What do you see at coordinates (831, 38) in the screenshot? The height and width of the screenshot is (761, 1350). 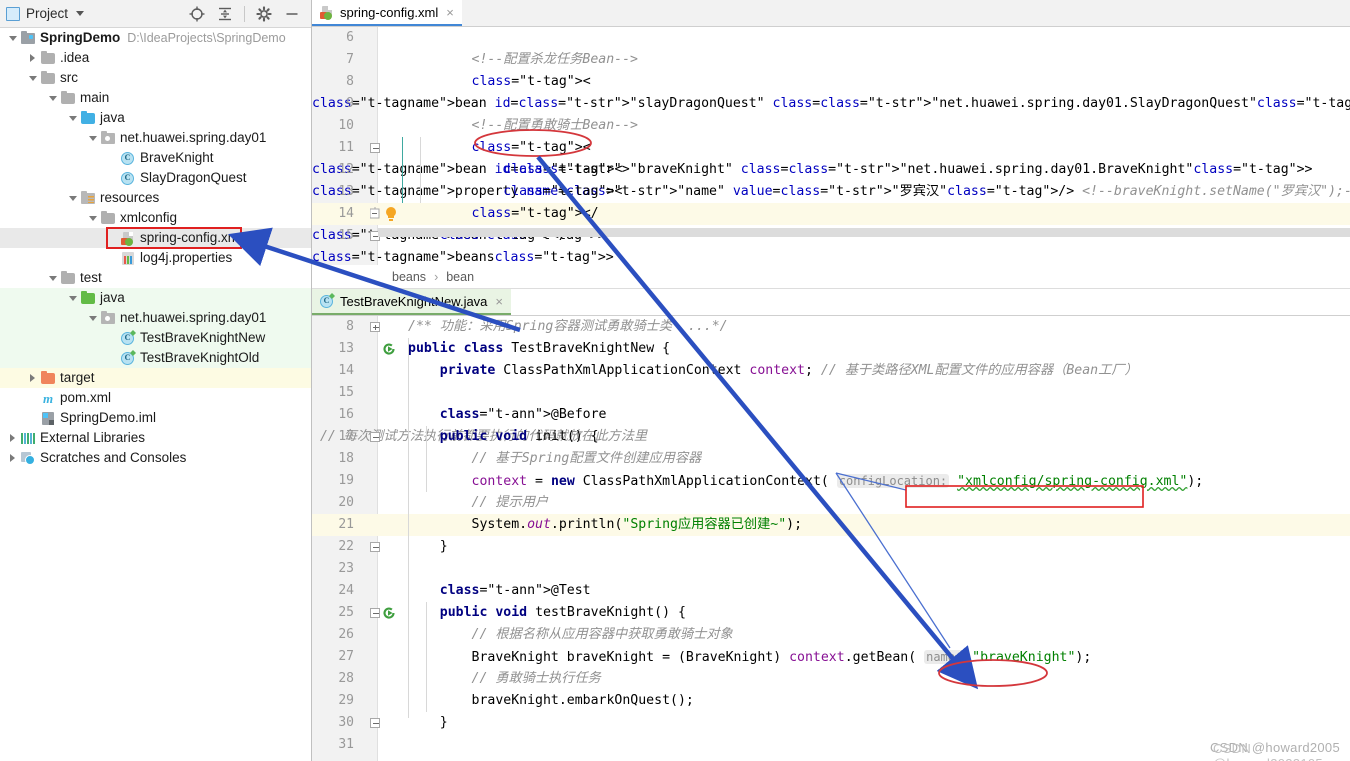 I see `xml-code-line: 6` at bounding box center [831, 38].